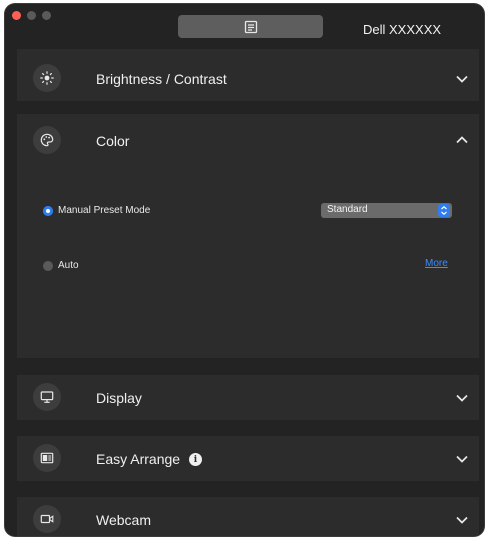 This screenshot has height=539, width=487. I want to click on menu-toggle-button, so click(250, 26).